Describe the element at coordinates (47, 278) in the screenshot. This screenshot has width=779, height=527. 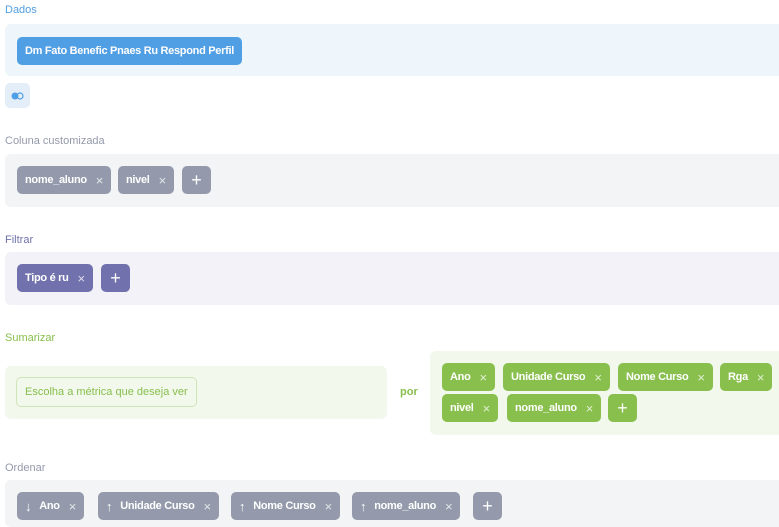
I see `chip-label: Tipo é ru` at that location.